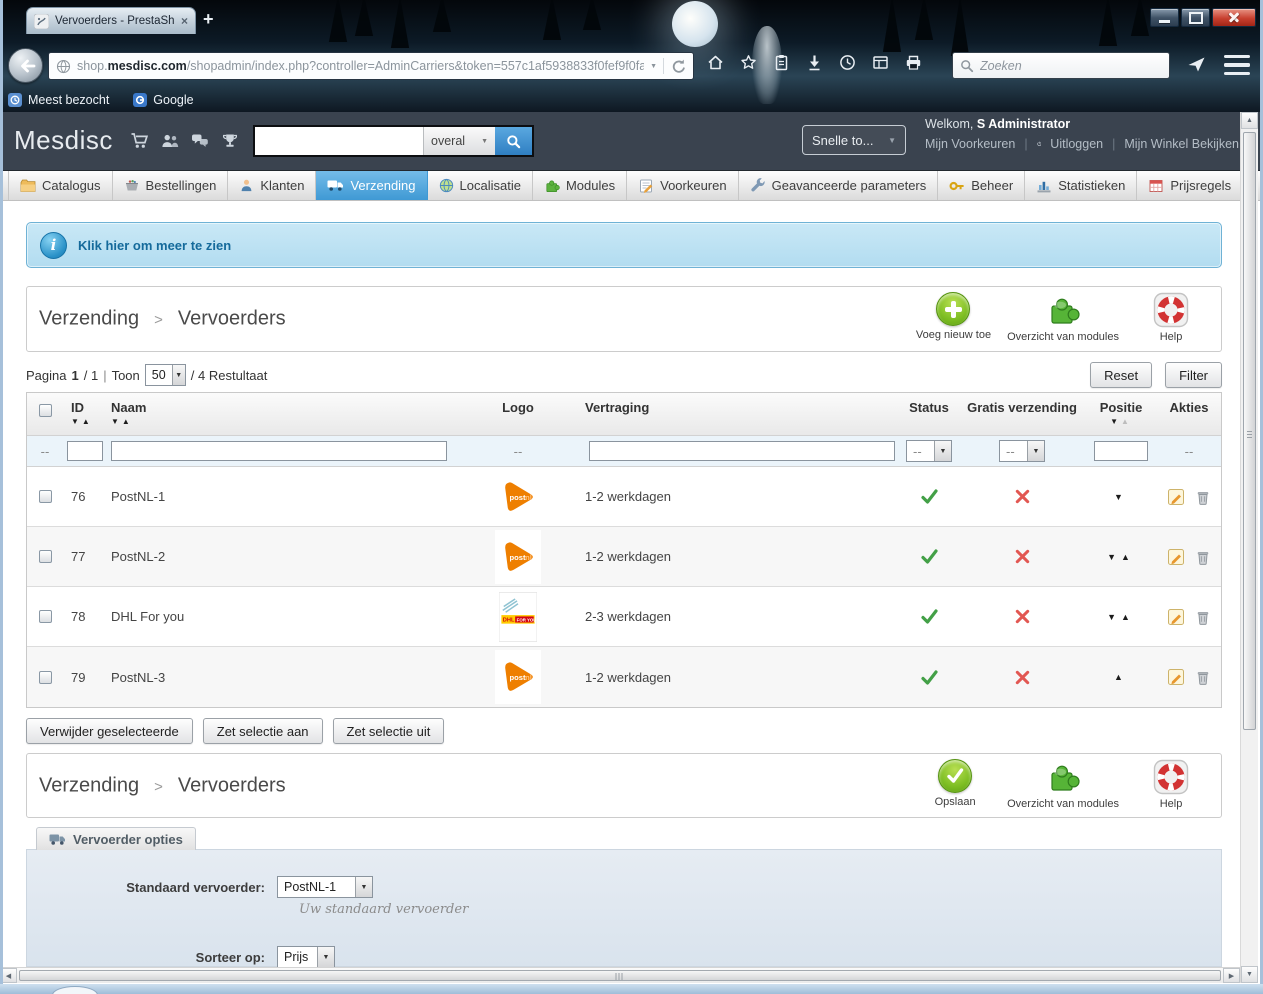  I want to click on share-plane-icon, so click(1196, 64).